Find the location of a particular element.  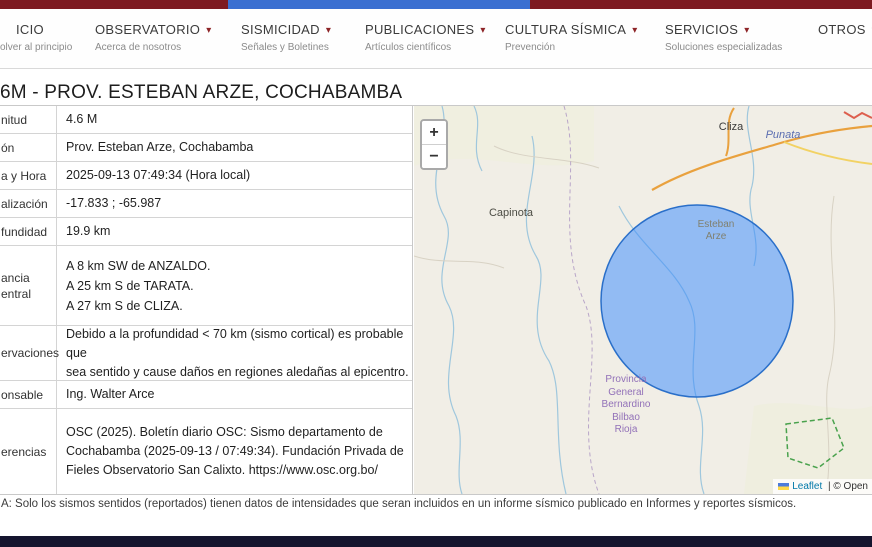

nav-item-label: OBSERVATORIO is located at coordinates (148, 29).